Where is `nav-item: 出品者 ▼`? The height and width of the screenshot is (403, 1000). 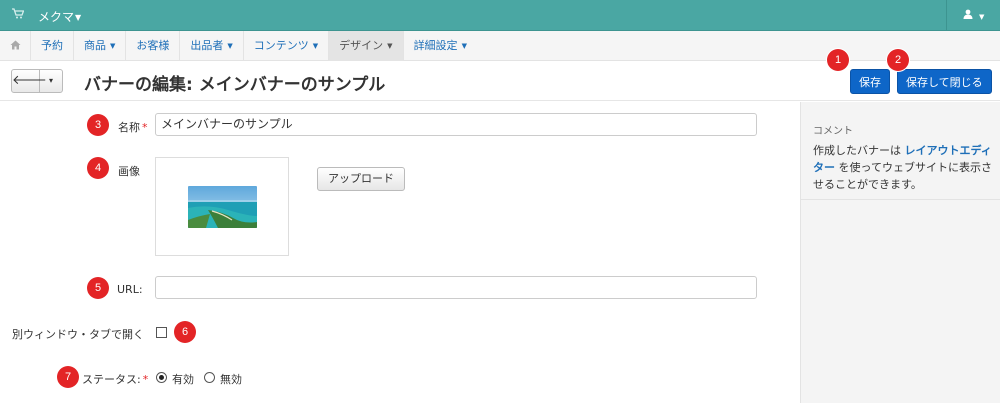
nav-item: 出品者 ▼ is located at coordinates (210, 46).